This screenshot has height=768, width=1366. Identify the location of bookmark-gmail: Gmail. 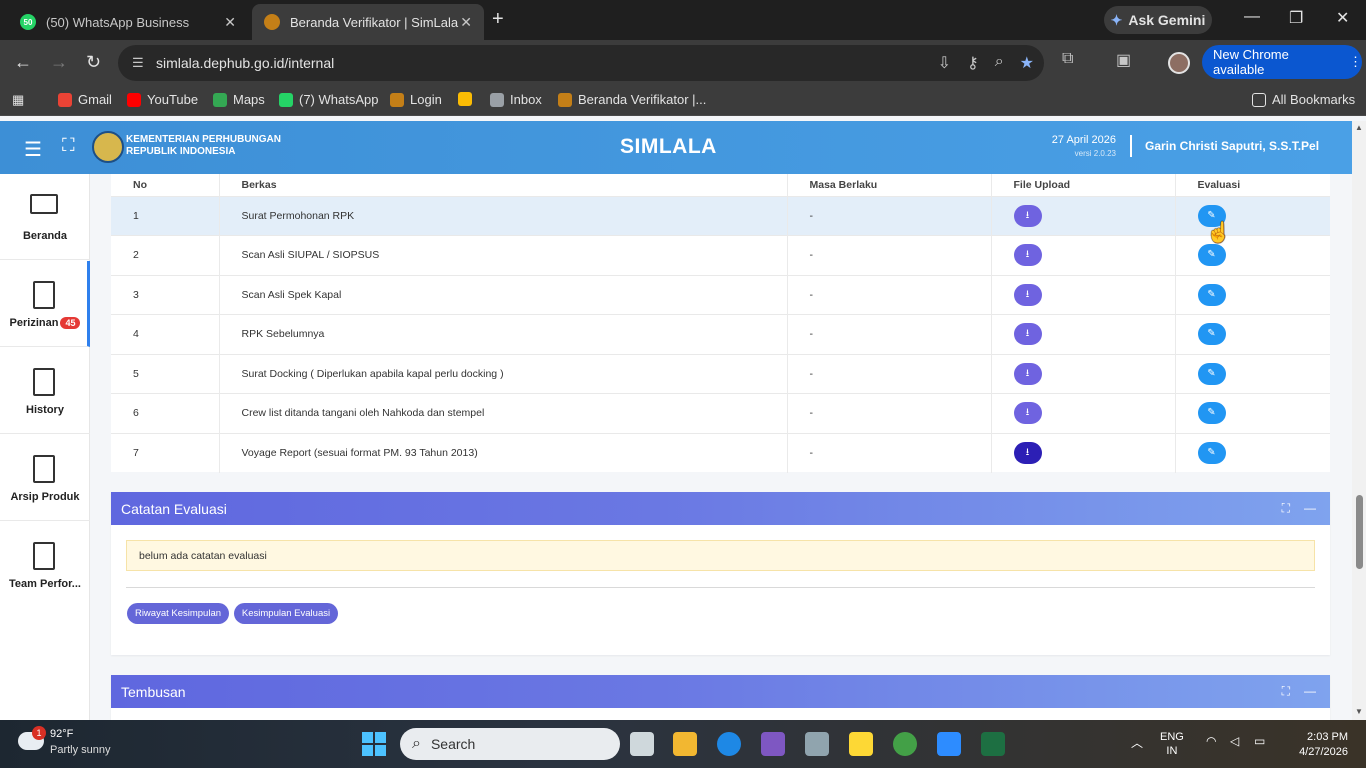
(85, 99).